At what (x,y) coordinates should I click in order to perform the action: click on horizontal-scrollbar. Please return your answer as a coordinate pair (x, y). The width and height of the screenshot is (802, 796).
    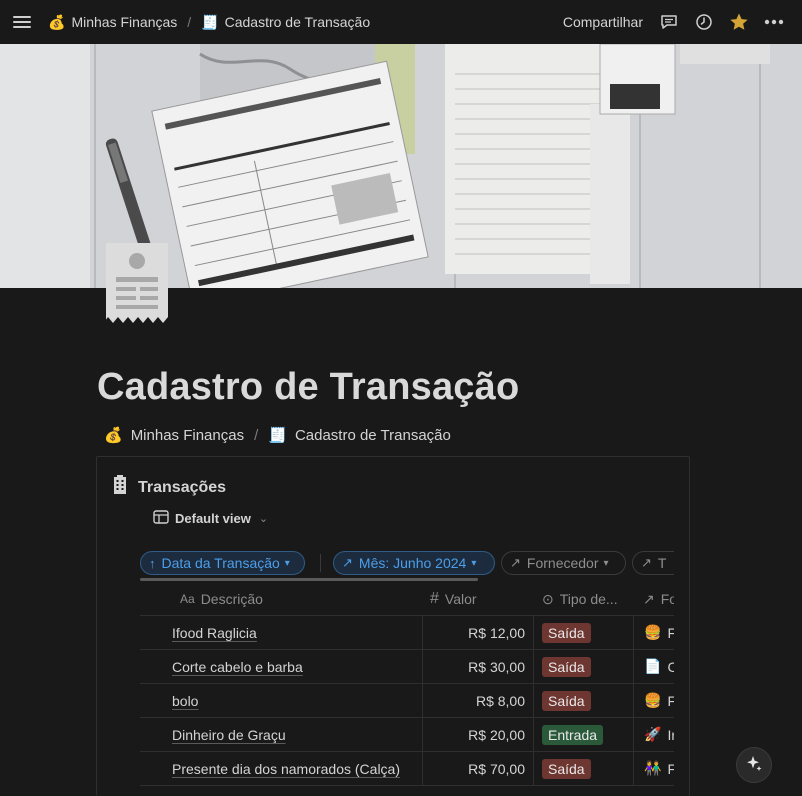
    Looking at the image, I should click on (309, 579).